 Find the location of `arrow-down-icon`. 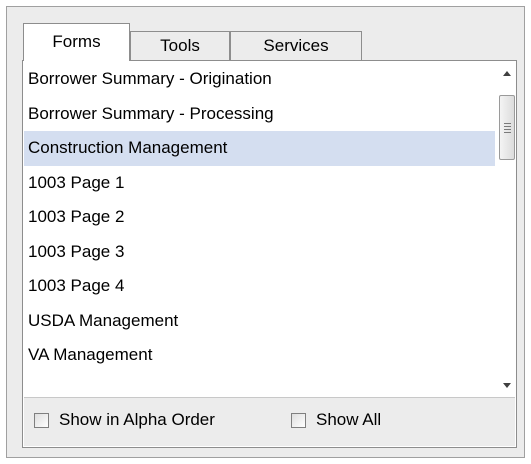

arrow-down-icon is located at coordinates (507, 385).